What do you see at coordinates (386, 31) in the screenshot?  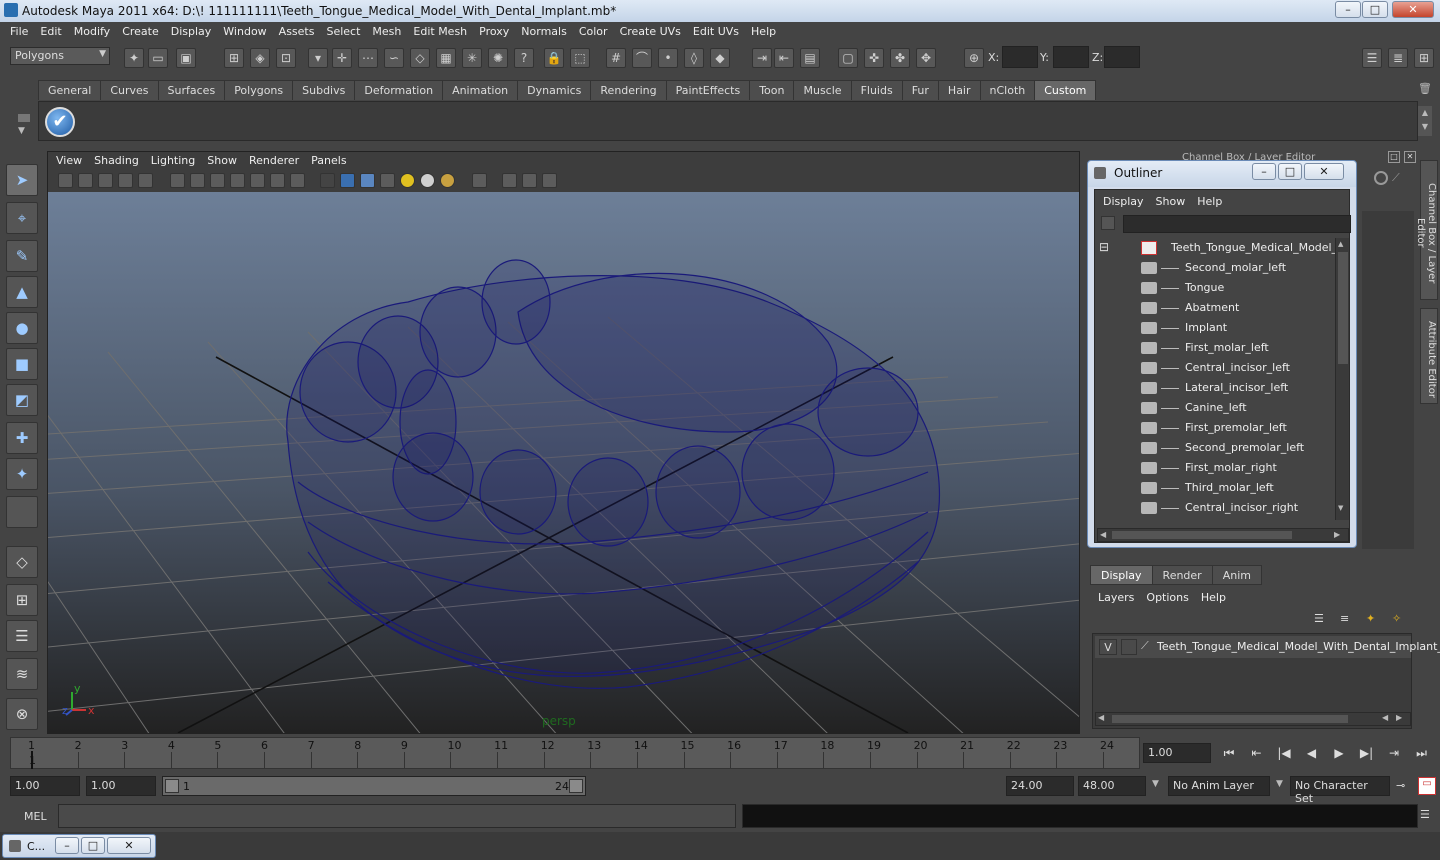 I see `menu-mesh: Mesh` at bounding box center [386, 31].